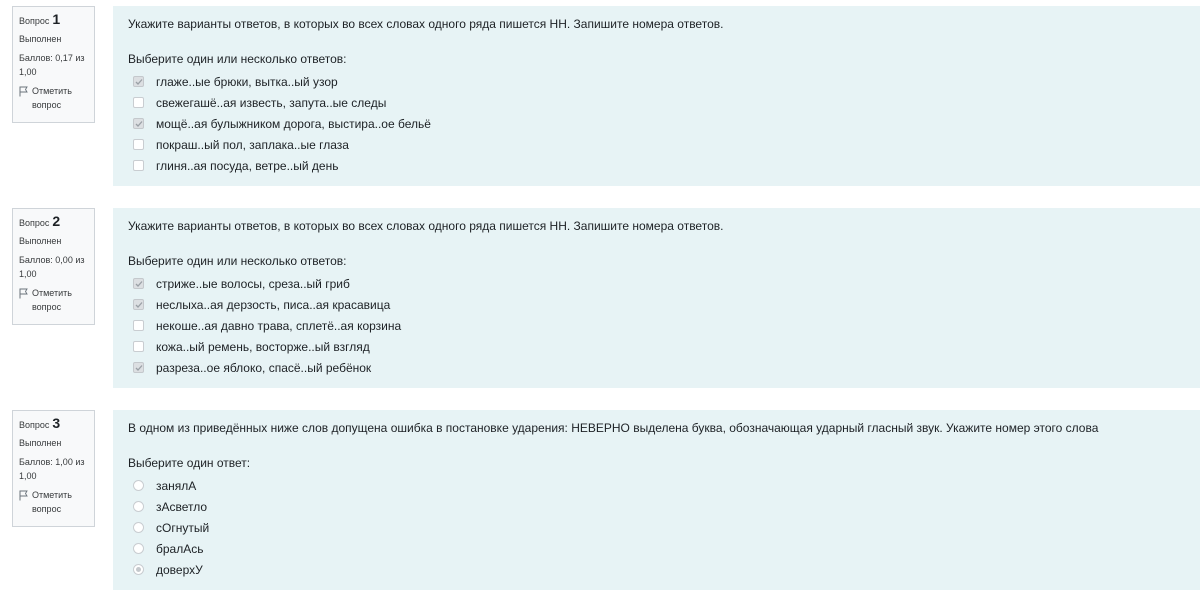 The height and width of the screenshot is (600, 1200). I want to click on question-number-row: Вопрос 3, so click(53, 423).